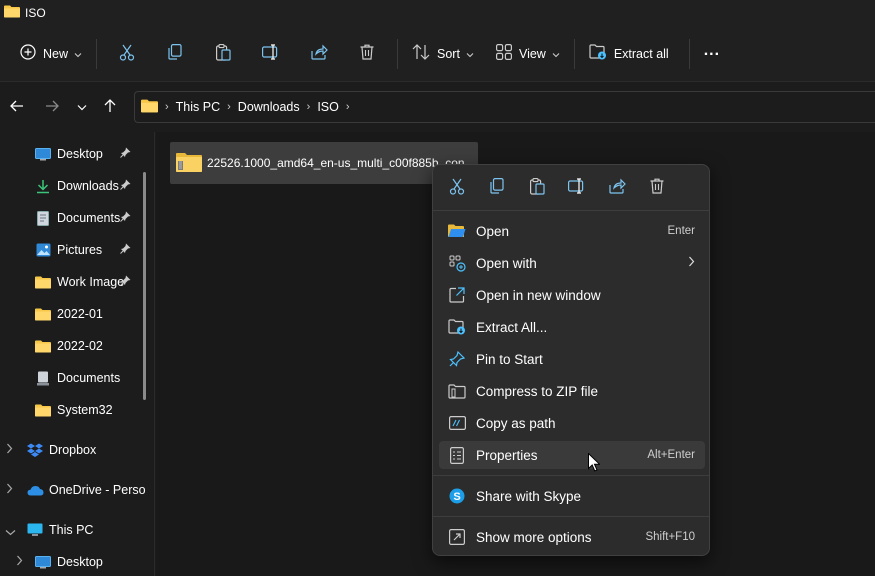  I want to click on trash-icon, so click(367, 53).